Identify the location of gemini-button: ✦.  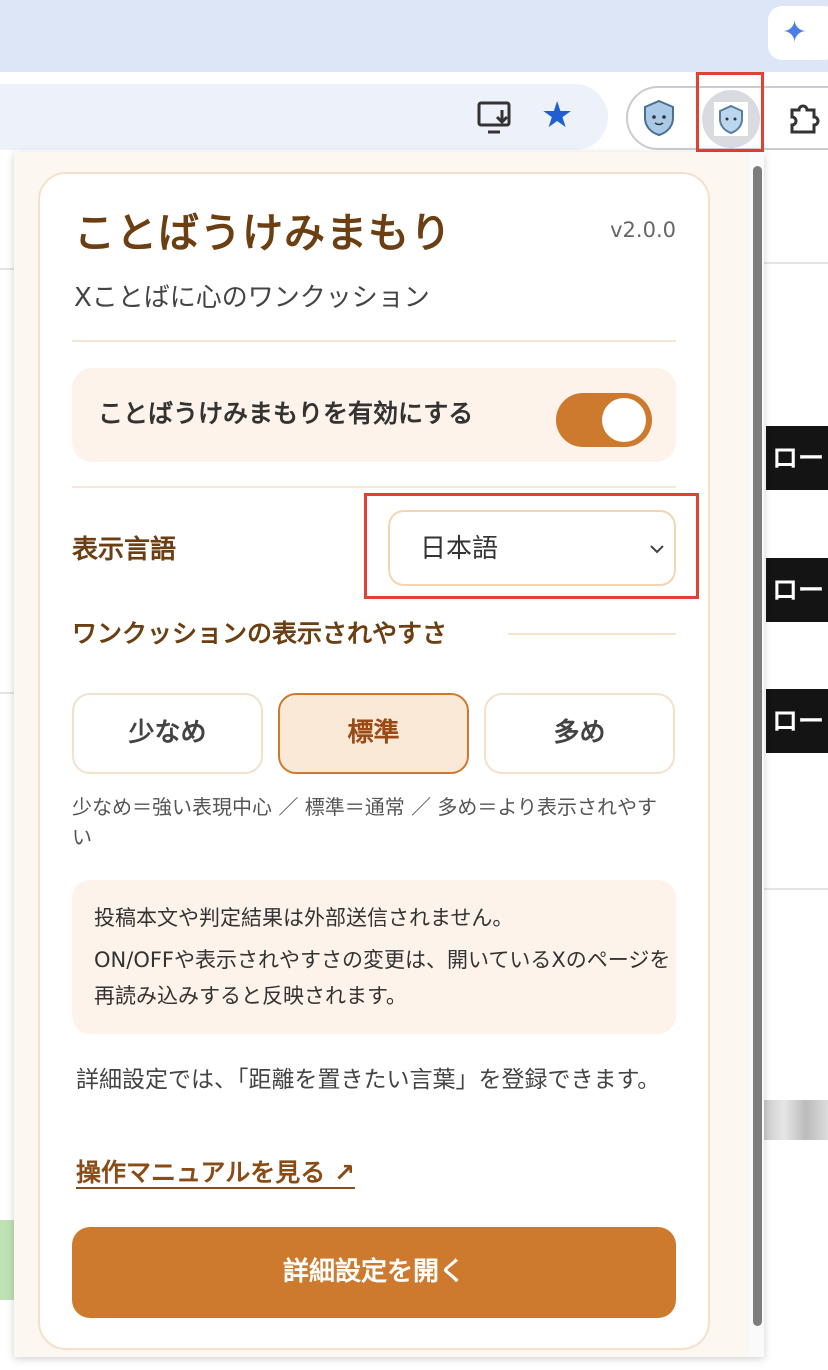
(798, 33).